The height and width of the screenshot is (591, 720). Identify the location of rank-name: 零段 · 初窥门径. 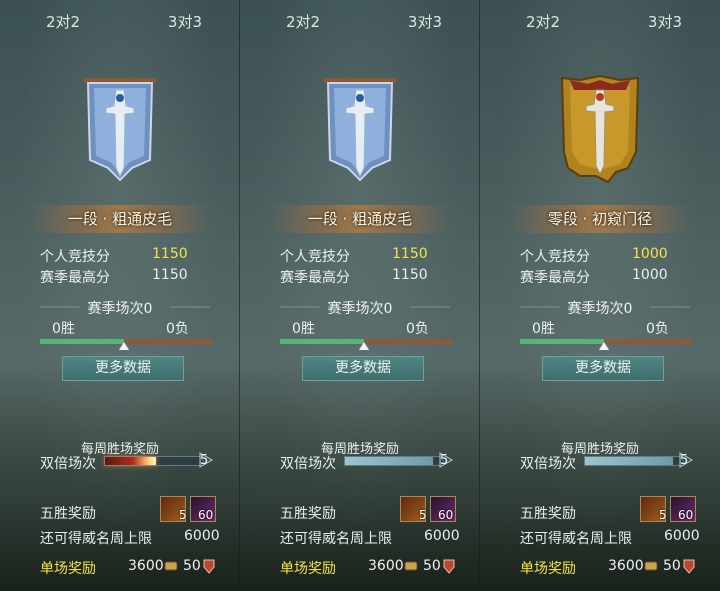
(600, 219).